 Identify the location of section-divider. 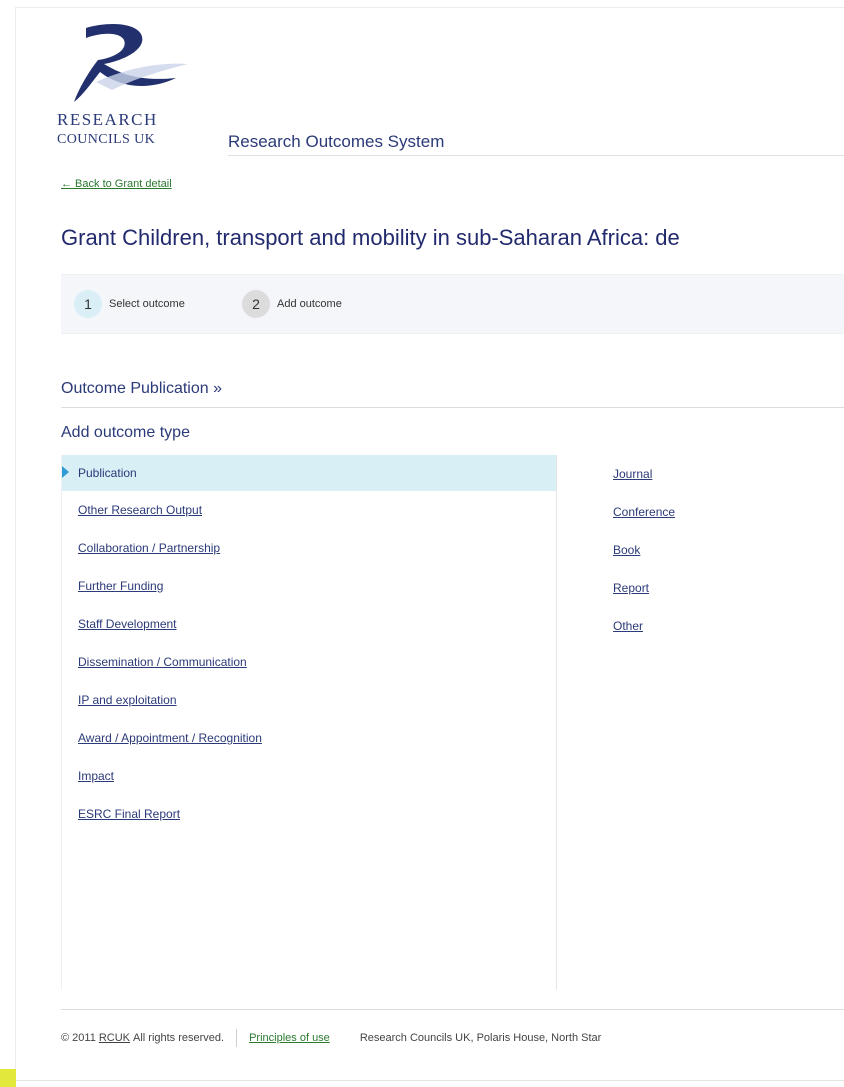
(452, 407).